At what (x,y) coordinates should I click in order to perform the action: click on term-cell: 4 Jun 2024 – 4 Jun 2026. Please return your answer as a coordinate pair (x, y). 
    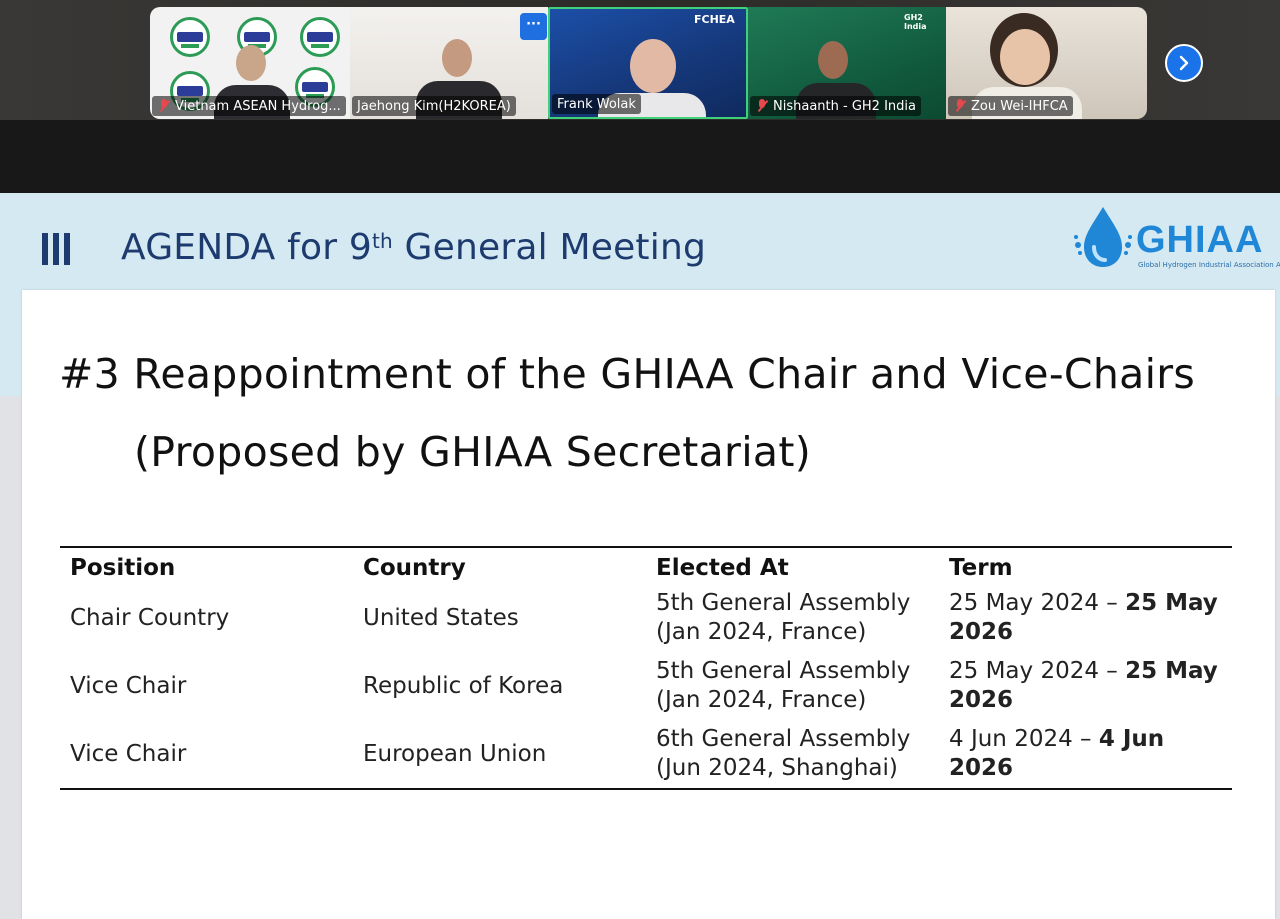
    Looking at the image, I should click on (1057, 753).